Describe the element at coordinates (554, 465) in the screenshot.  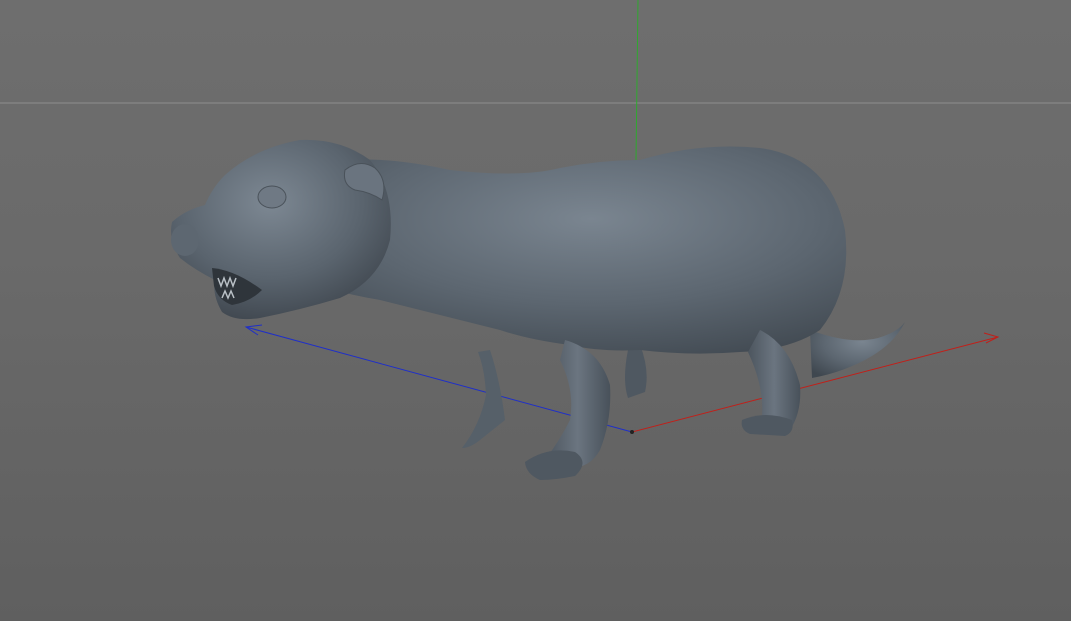
I see `near-front-paw` at that location.